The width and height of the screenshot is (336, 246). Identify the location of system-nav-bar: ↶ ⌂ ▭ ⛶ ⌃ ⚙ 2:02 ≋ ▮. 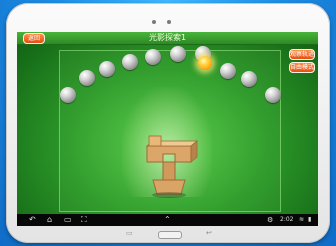
(167, 220).